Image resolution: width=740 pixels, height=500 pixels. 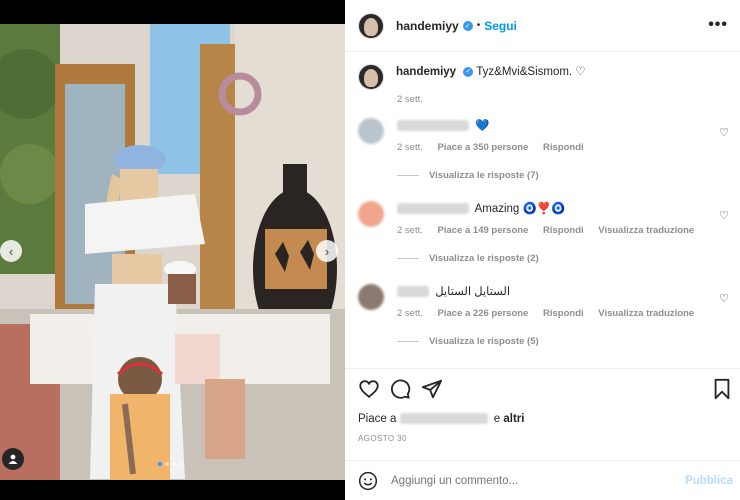 What do you see at coordinates (382, 438) in the screenshot?
I see `post-date: AGOSTO 30` at bounding box center [382, 438].